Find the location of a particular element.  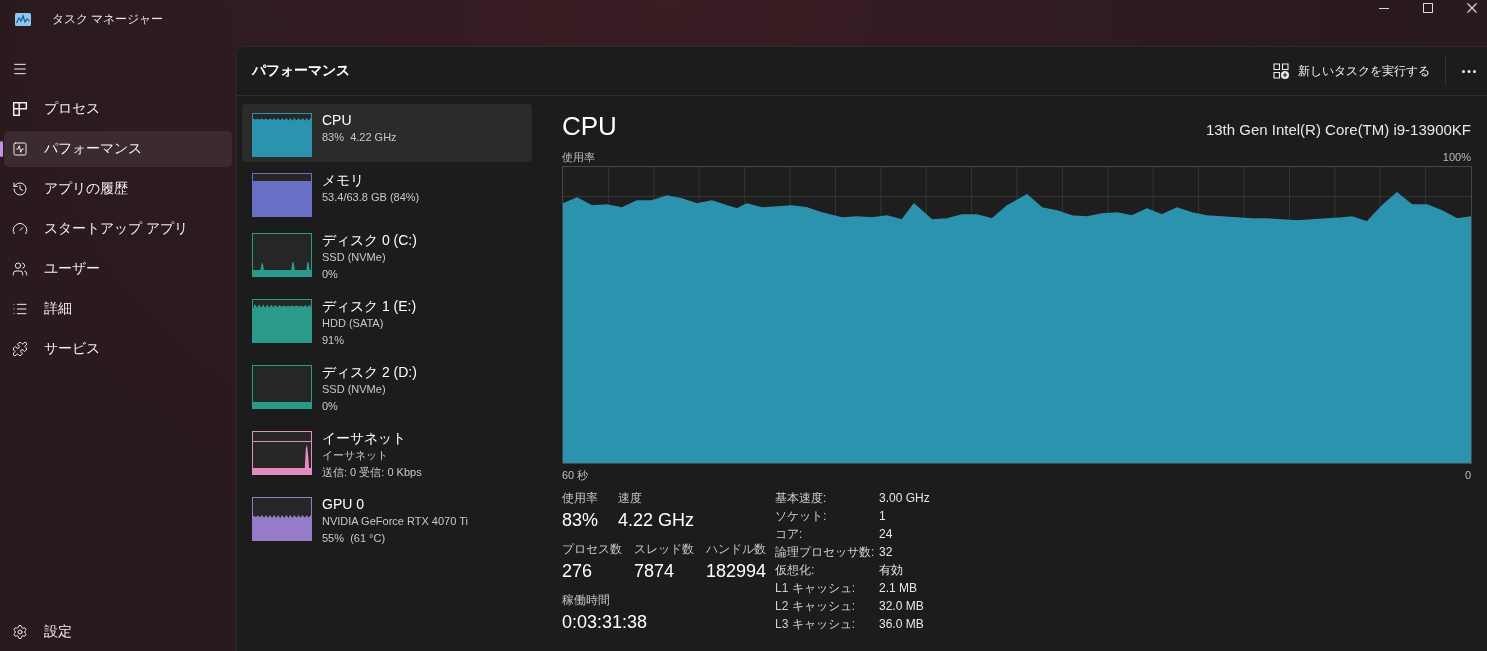

pulse-icon is located at coordinates (20, 149).